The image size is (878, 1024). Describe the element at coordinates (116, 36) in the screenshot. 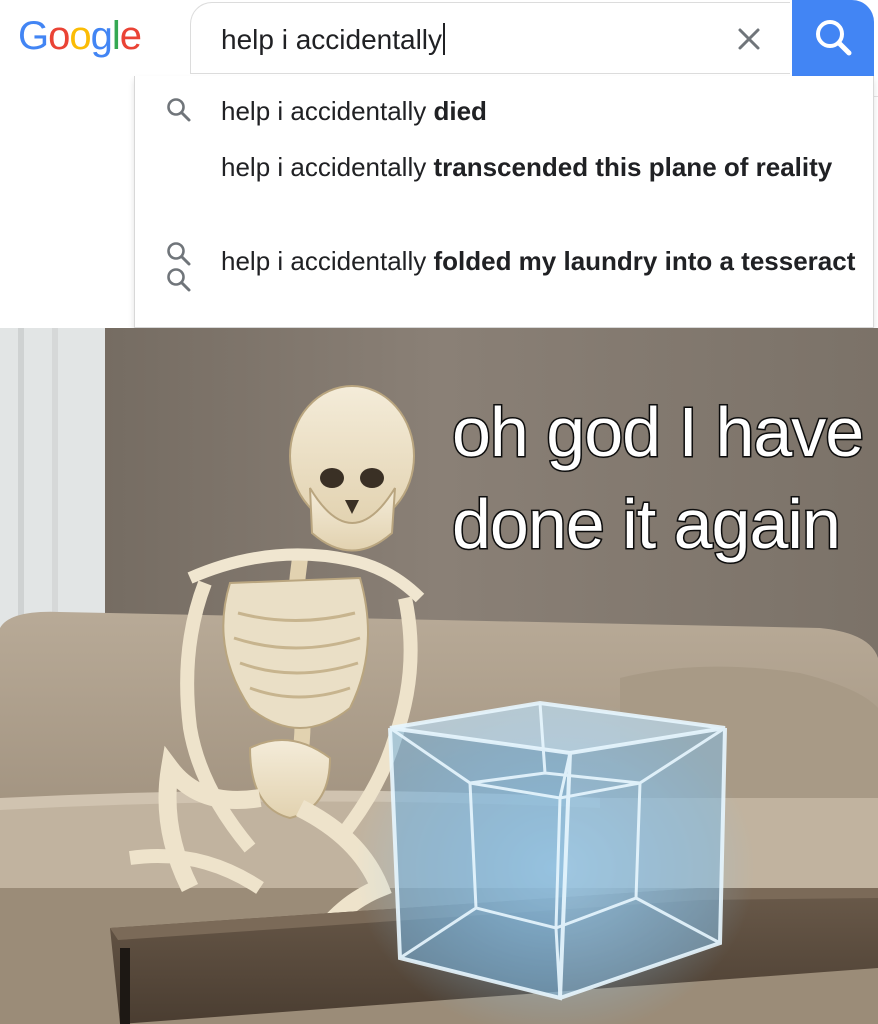

I see `logo-letter: l` at that location.